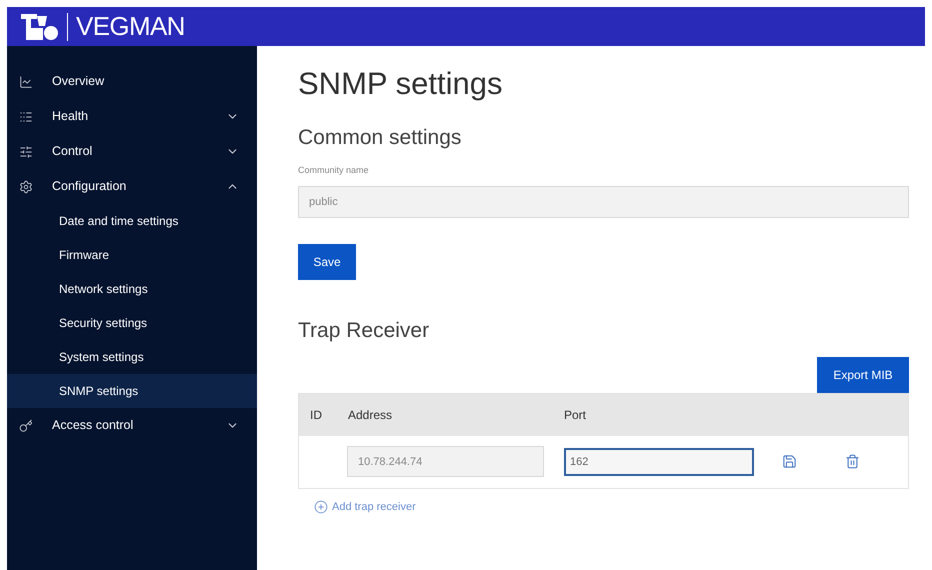 The width and height of the screenshot is (932, 570). Describe the element at coordinates (132, 289) in the screenshot. I see `sidebar-subitem: Network settings` at that location.